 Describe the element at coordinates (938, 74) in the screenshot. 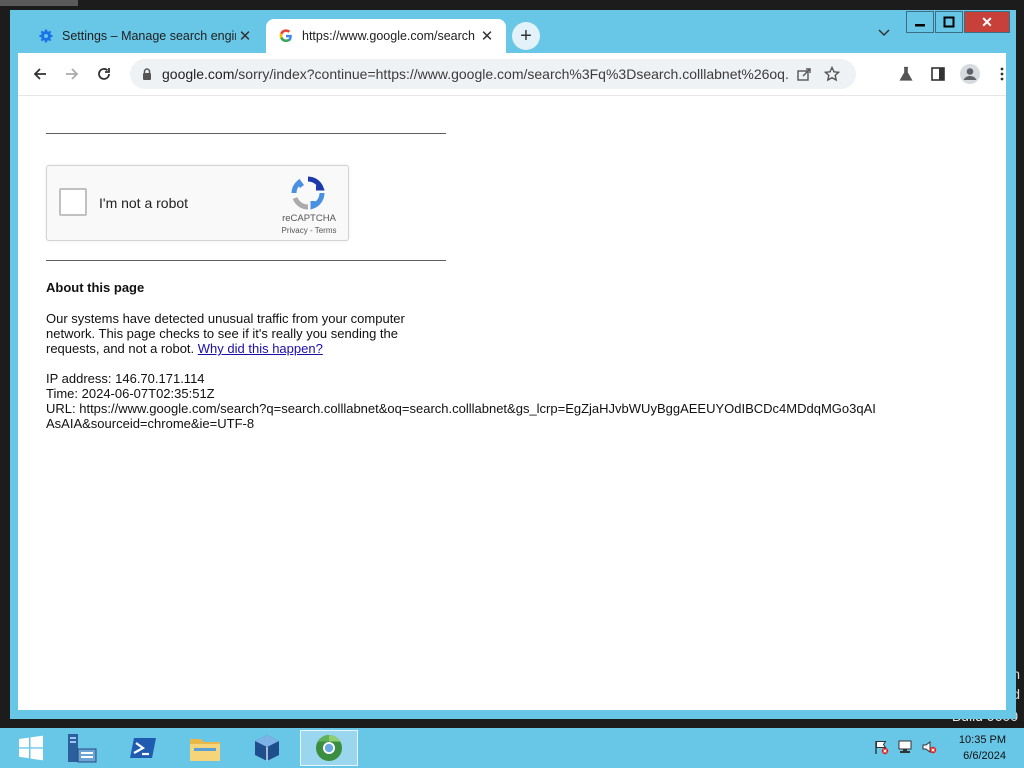

I see `side-panel-icon` at that location.